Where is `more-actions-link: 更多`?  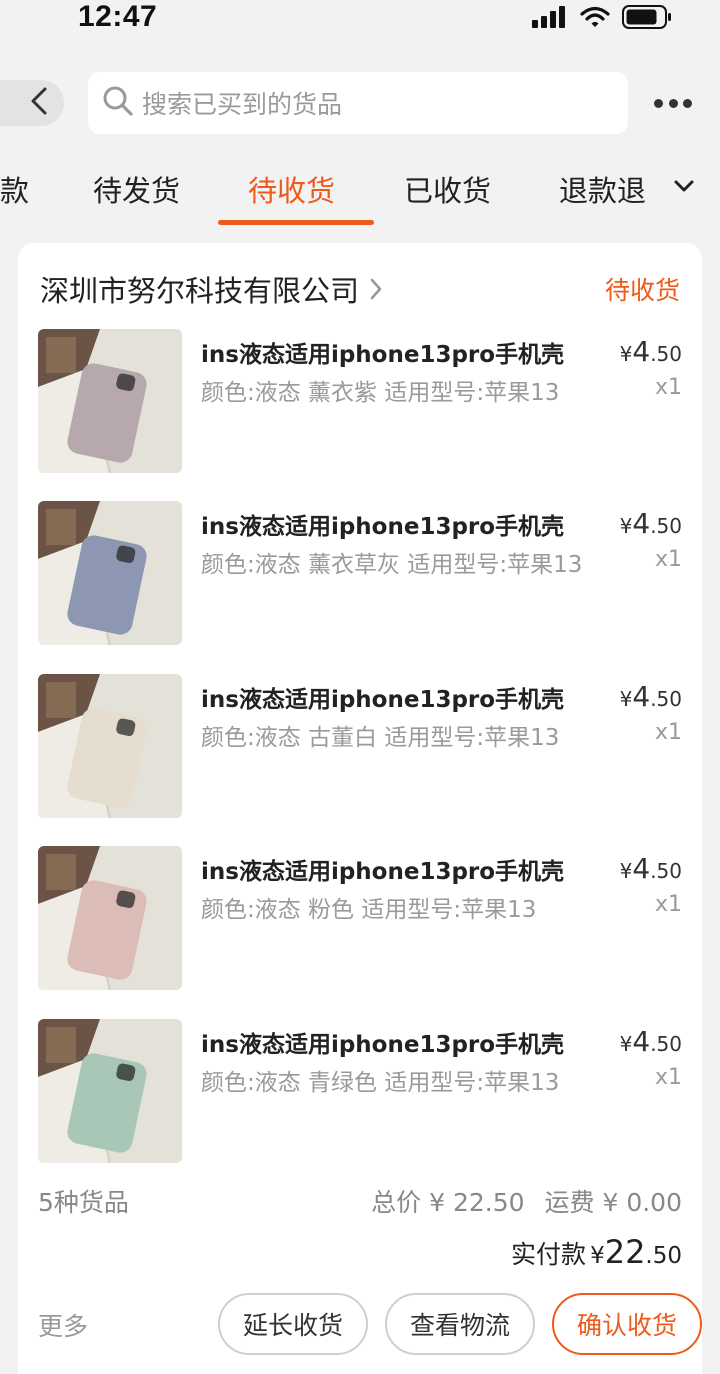 more-actions-link: 更多 is located at coordinates (63, 1325).